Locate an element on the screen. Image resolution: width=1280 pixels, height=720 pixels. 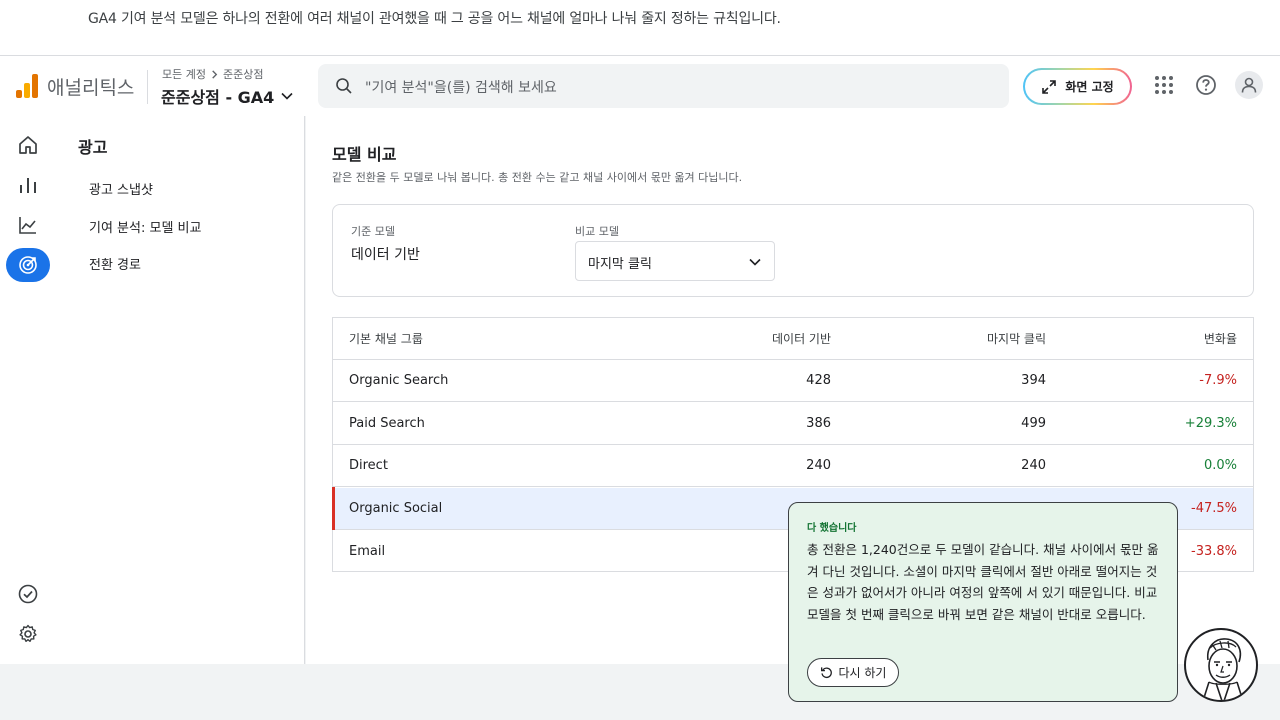
gear-icon is located at coordinates (28, 634).